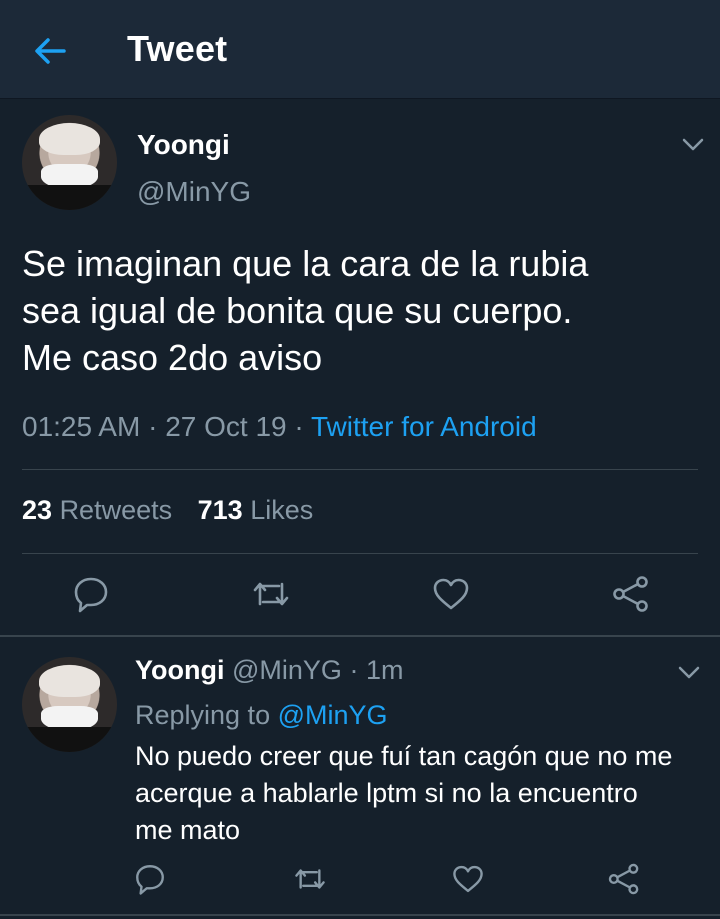 This screenshot has height=919, width=720. I want to click on bottom-divider, so click(360, 915).